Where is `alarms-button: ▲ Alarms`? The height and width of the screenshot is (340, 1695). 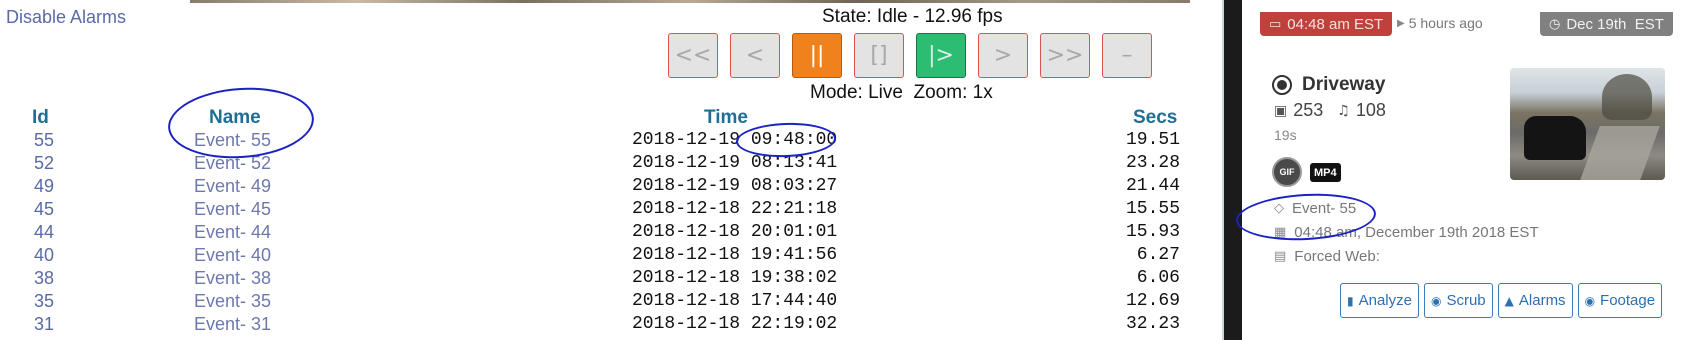
alarms-button: ▲ Alarms is located at coordinates (1535, 300).